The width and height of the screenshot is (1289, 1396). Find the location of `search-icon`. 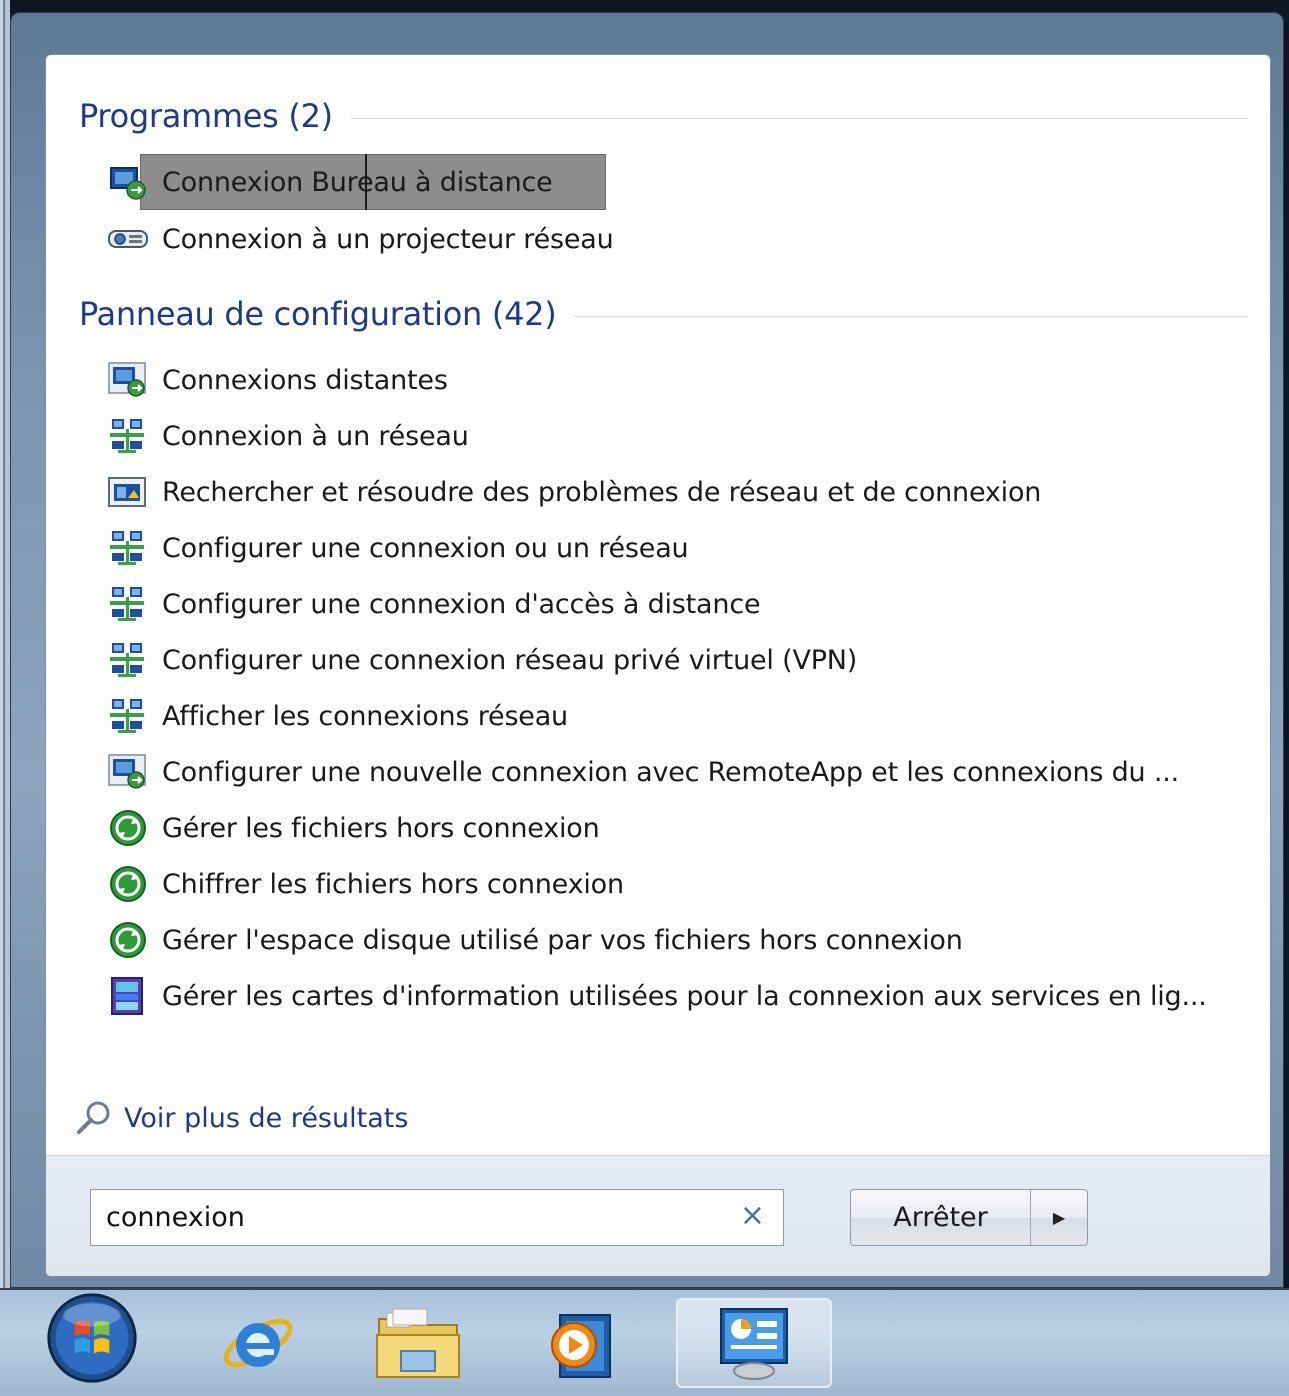

search-icon is located at coordinates (94, 1118).